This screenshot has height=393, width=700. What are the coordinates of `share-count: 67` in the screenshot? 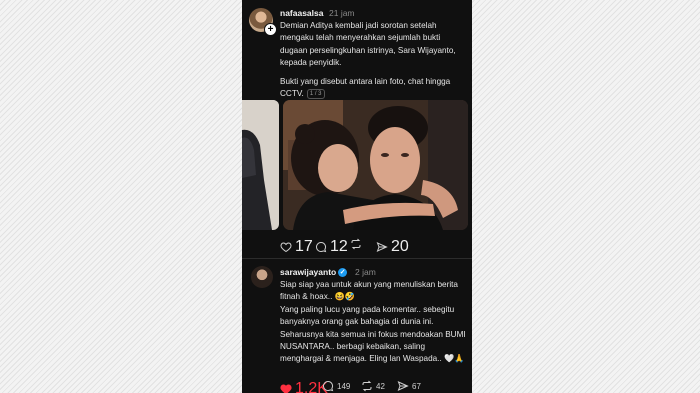 It's located at (416, 386).